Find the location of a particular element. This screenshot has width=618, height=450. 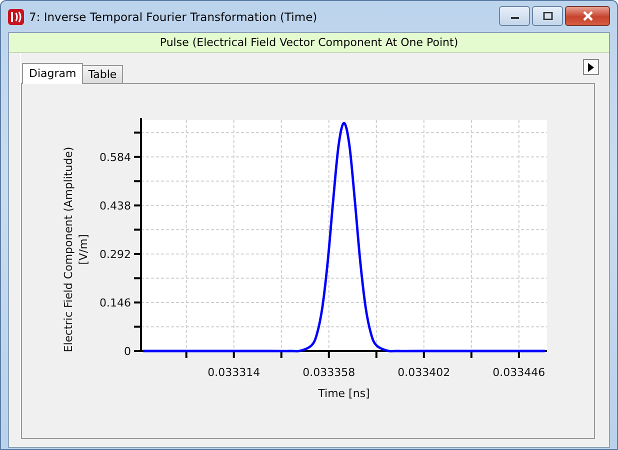

minimize-button is located at coordinates (514, 16).